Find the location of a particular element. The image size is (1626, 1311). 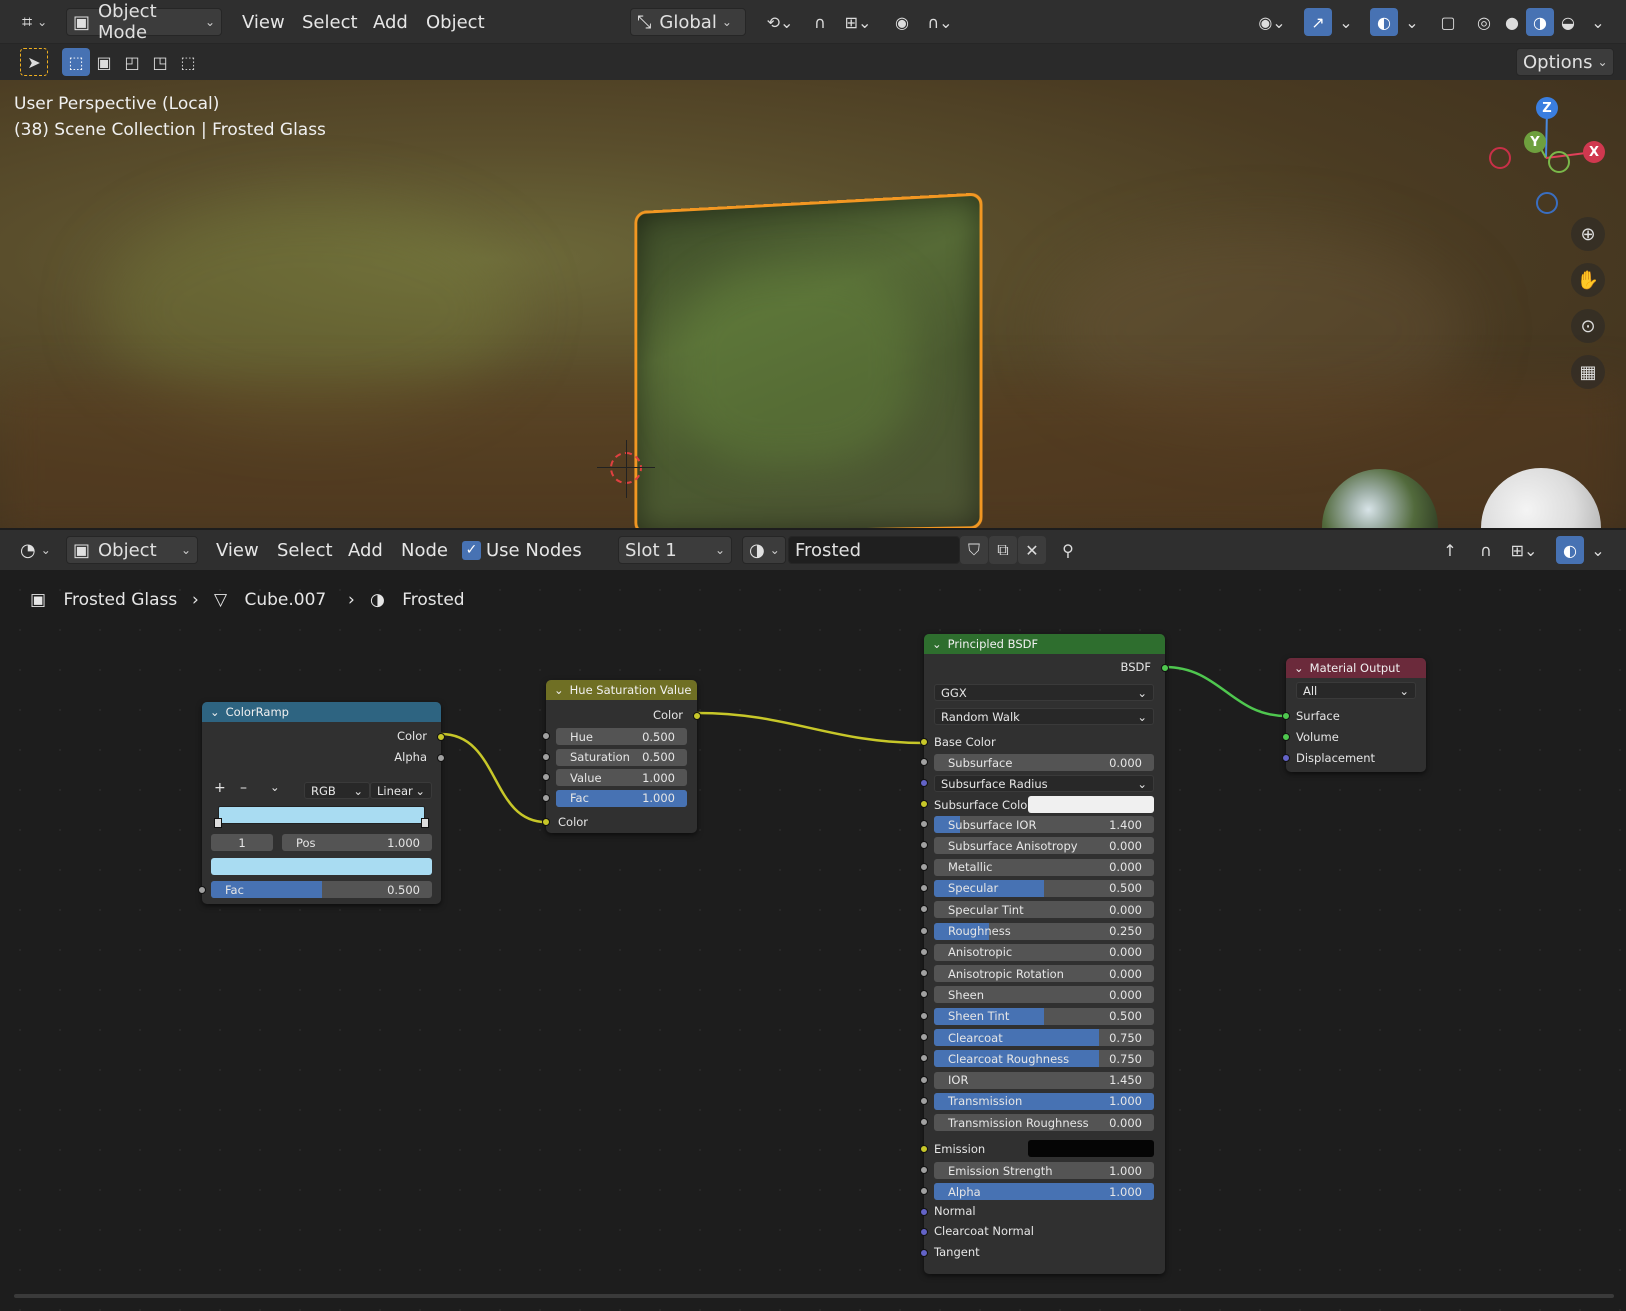

menu-select: Select is located at coordinates (330, 22).